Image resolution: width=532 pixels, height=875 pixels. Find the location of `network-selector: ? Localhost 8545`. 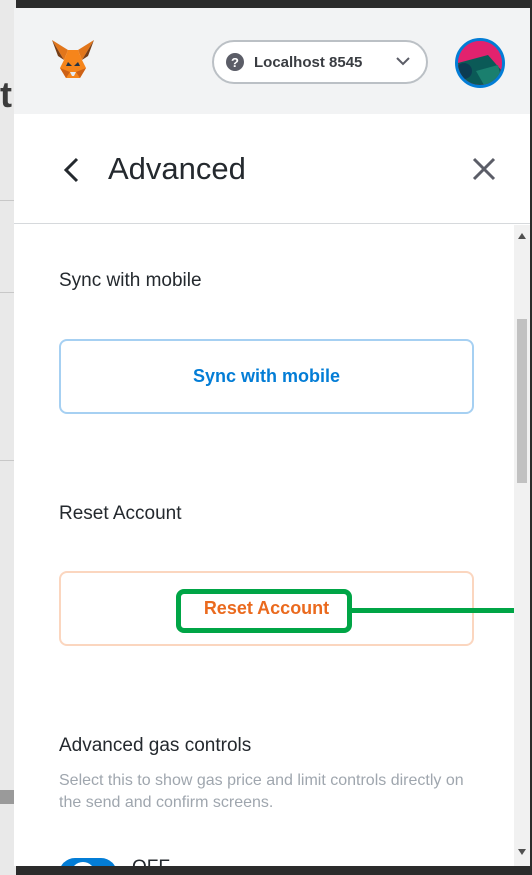

network-selector: ? Localhost 8545 is located at coordinates (320, 62).